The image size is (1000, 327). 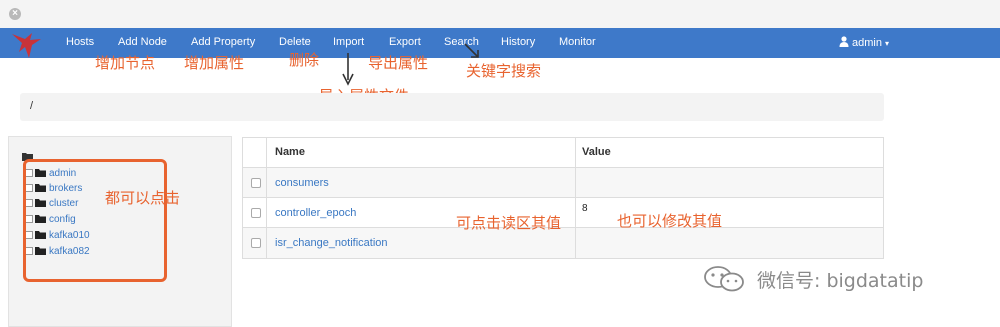 I want to click on bird-logo, so click(x=28, y=45).